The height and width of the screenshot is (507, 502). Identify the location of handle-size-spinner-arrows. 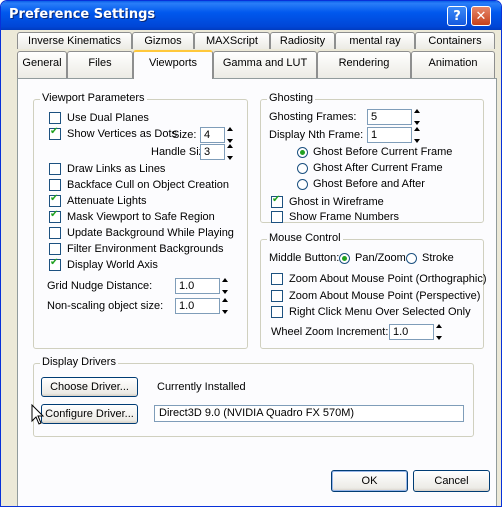
(230, 152).